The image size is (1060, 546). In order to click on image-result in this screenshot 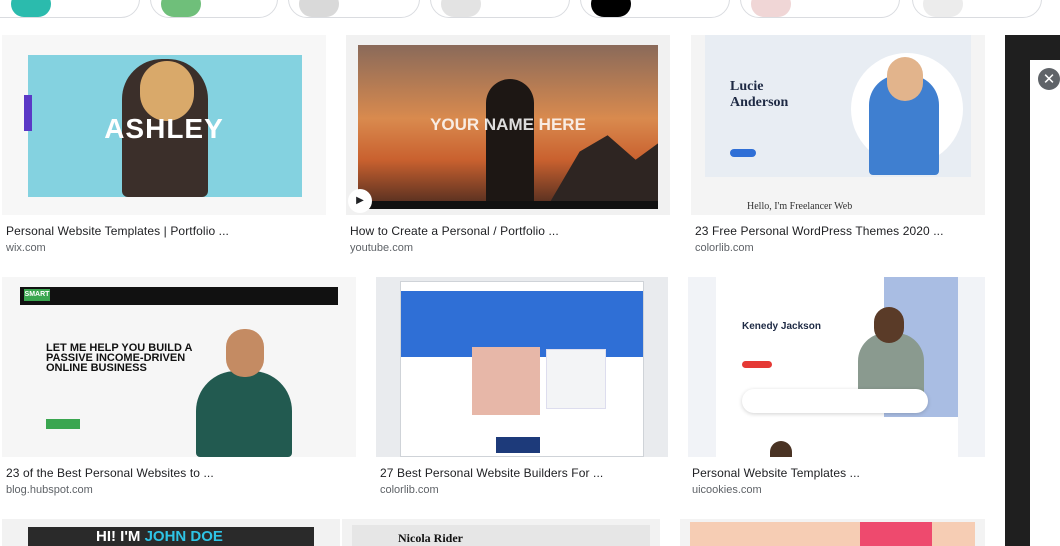, I will do `click(832, 532)`.